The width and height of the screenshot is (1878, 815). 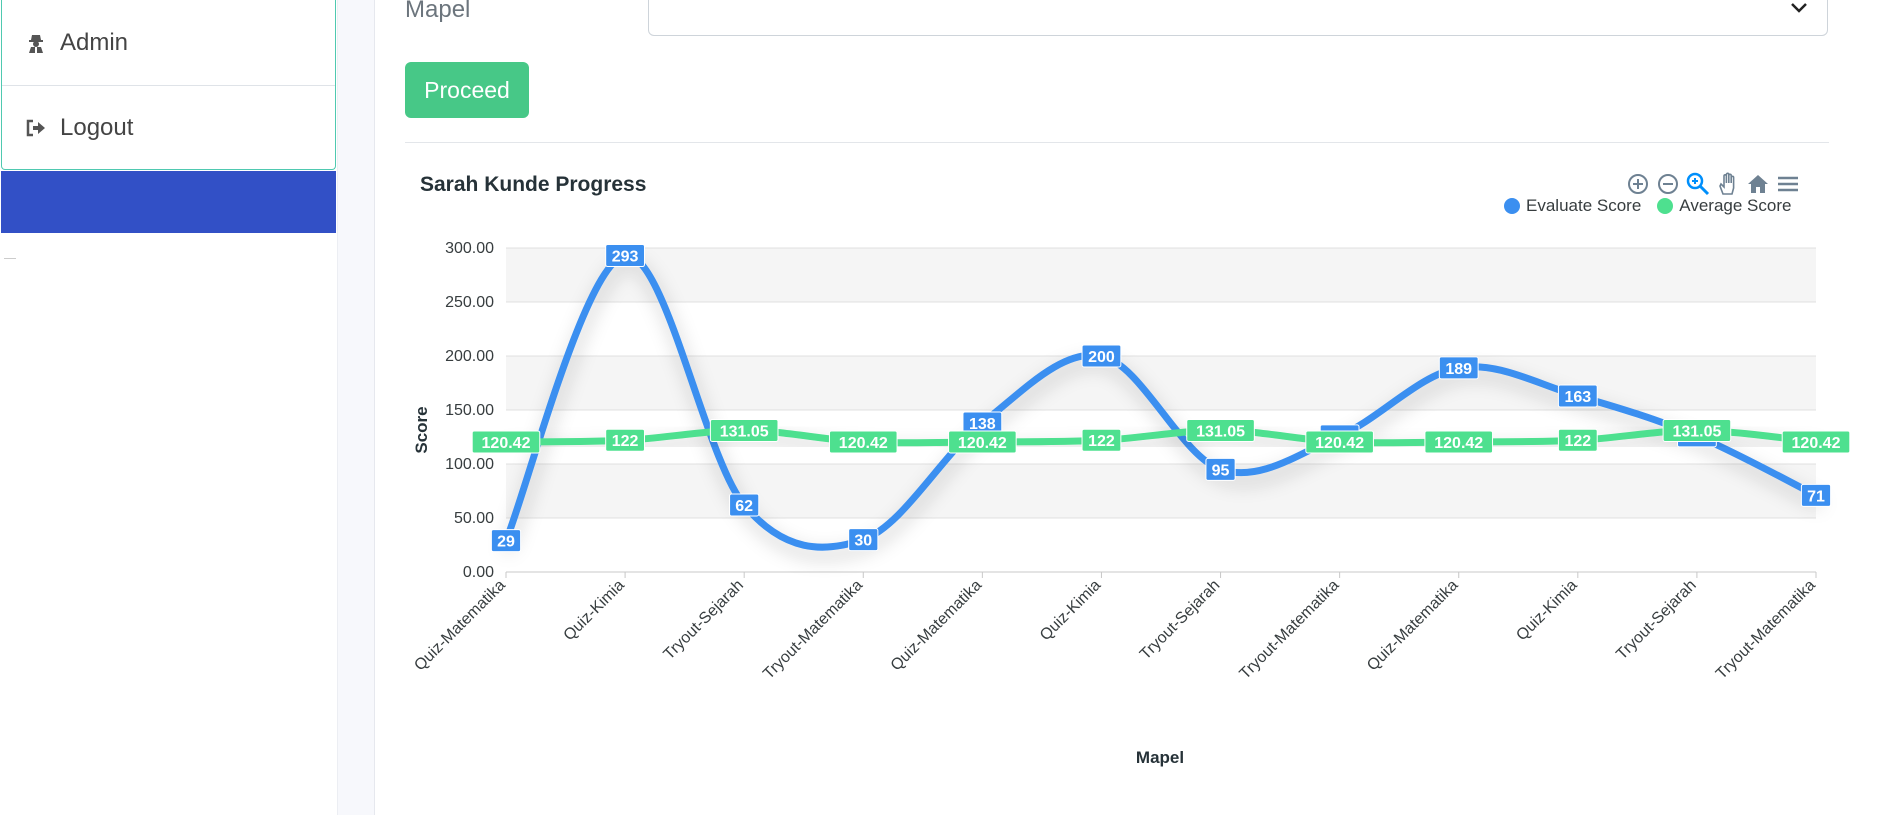 I want to click on chart-title: Sarah Kunde Progress, so click(x=533, y=184).